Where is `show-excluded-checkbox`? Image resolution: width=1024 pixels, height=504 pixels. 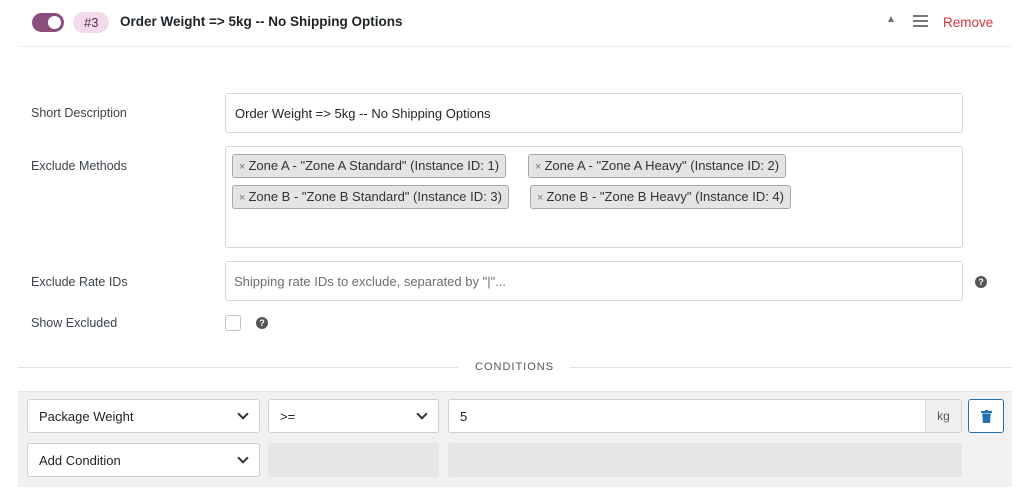
show-excluded-checkbox is located at coordinates (233, 323).